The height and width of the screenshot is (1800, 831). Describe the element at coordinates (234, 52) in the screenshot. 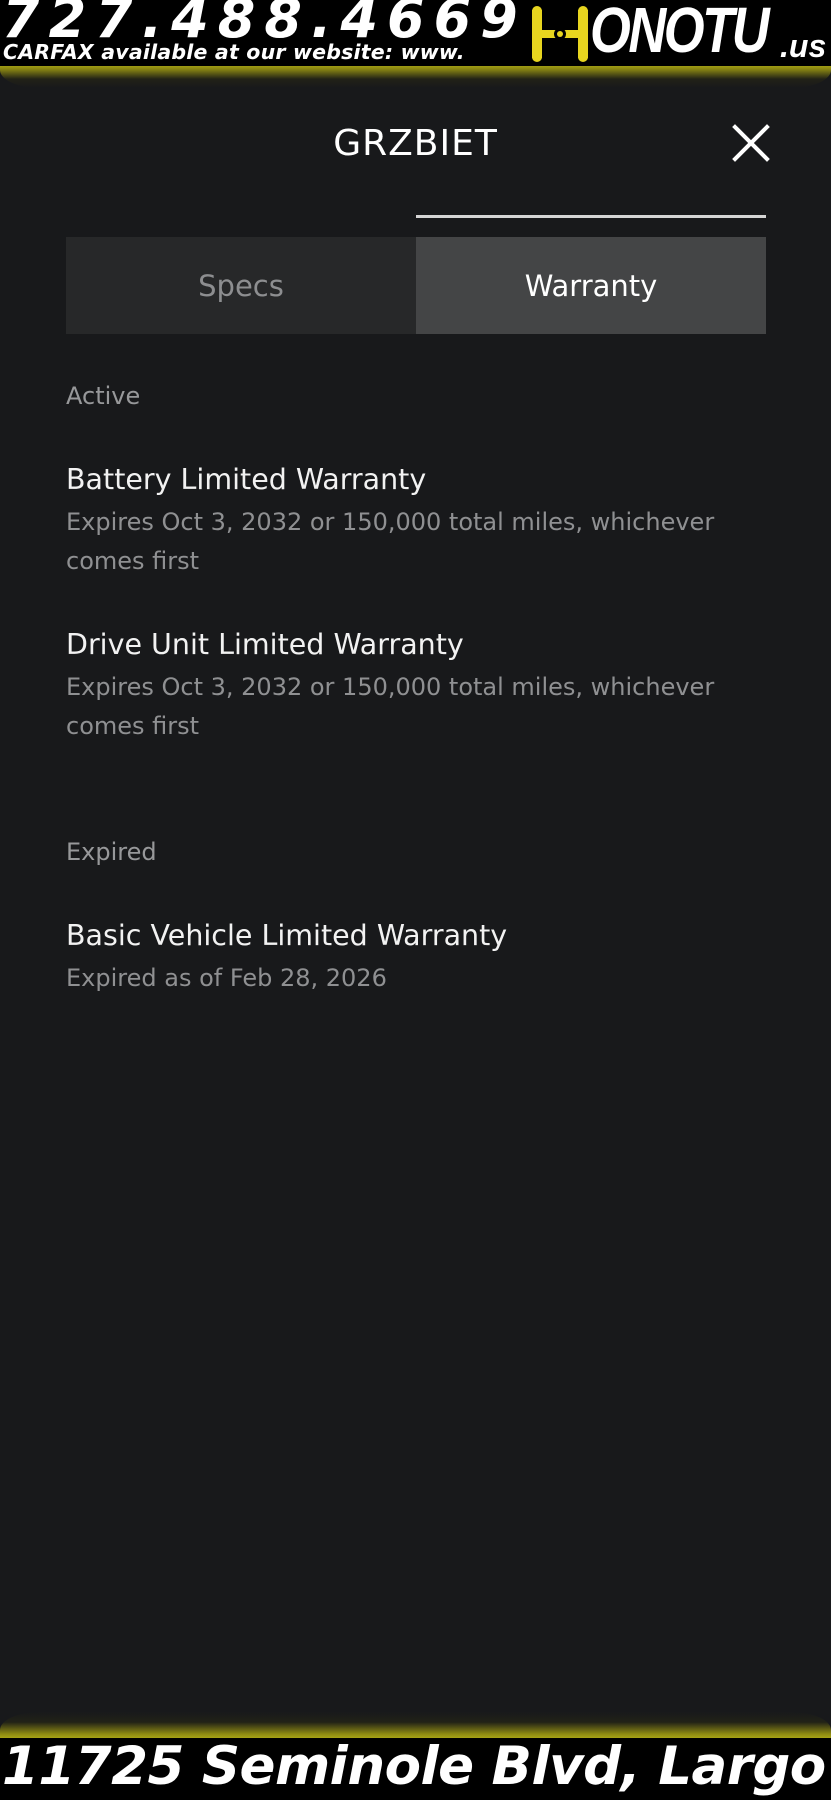

I see `carfax-notice: CARFAX available at our website: www.` at that location.